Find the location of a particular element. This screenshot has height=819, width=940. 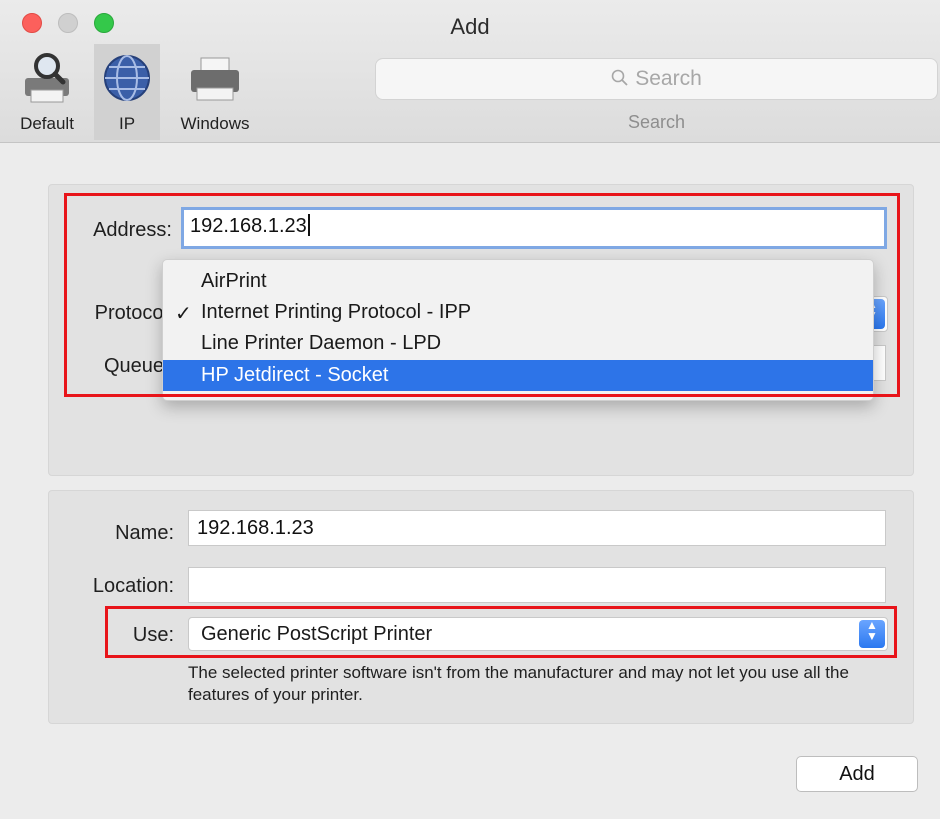

tab-windows-label: Windows is located at coordinates (215, 123).